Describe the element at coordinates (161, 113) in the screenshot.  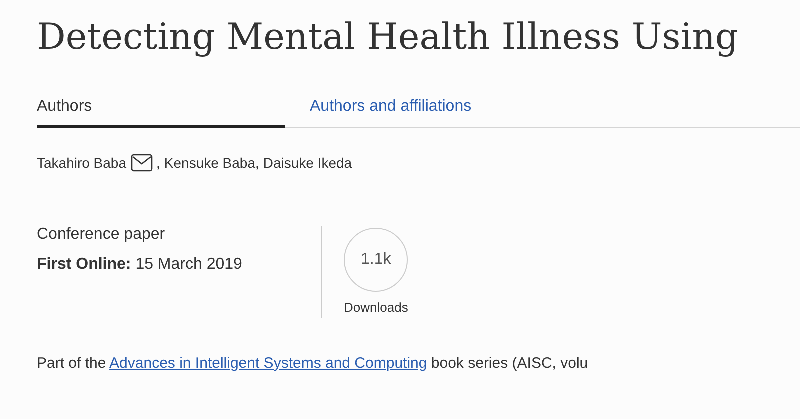
I see `tab: Authors` at that location.